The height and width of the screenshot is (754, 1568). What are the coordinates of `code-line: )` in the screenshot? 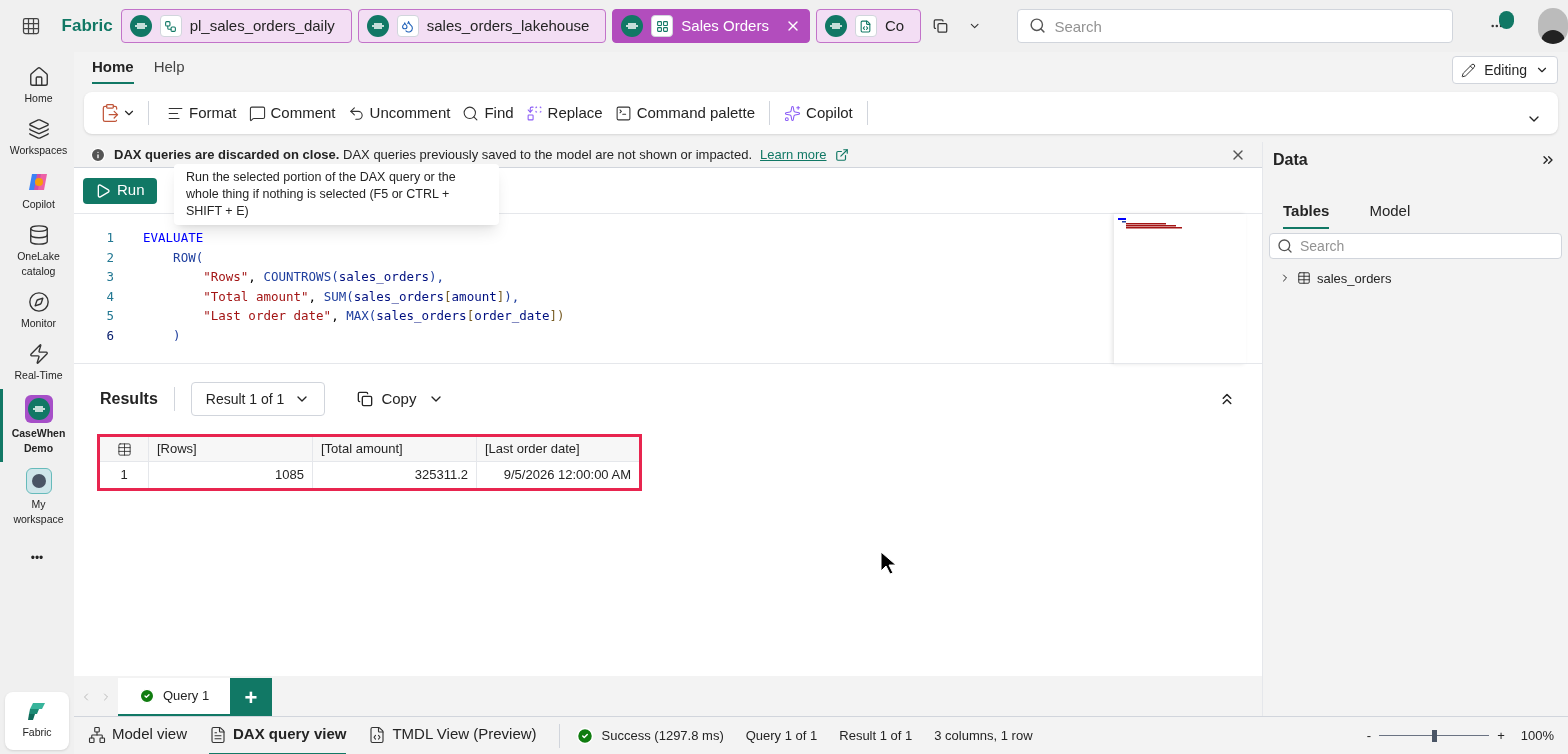 It's located at (176, 335).